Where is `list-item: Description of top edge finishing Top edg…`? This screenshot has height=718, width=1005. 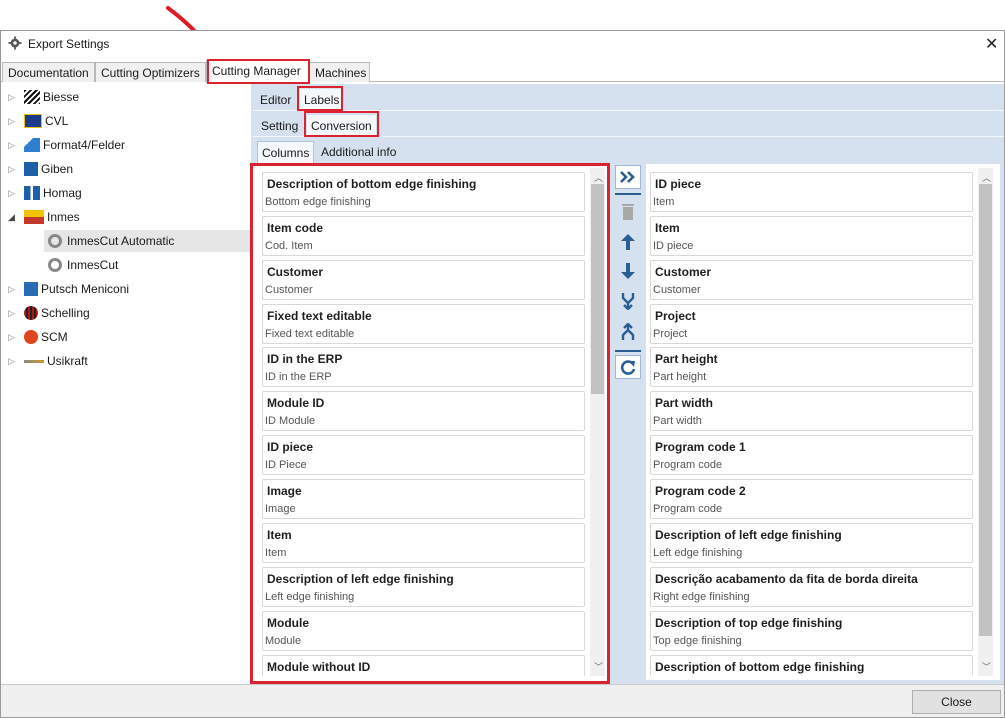
list-item: Description of top edge finishing Top edg… is located at coordinates (811, 631).